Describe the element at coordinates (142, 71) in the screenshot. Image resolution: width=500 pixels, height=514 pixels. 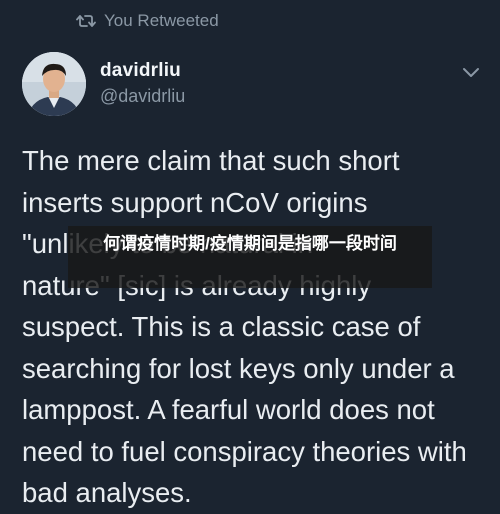
I see `author-display-name: davidrliu` at that location.